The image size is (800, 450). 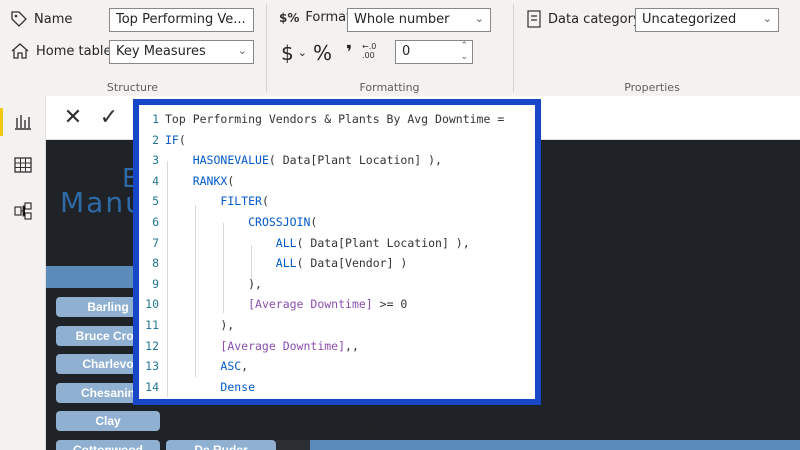 I want to click on format-label: Format, so click(x=328, y=17).